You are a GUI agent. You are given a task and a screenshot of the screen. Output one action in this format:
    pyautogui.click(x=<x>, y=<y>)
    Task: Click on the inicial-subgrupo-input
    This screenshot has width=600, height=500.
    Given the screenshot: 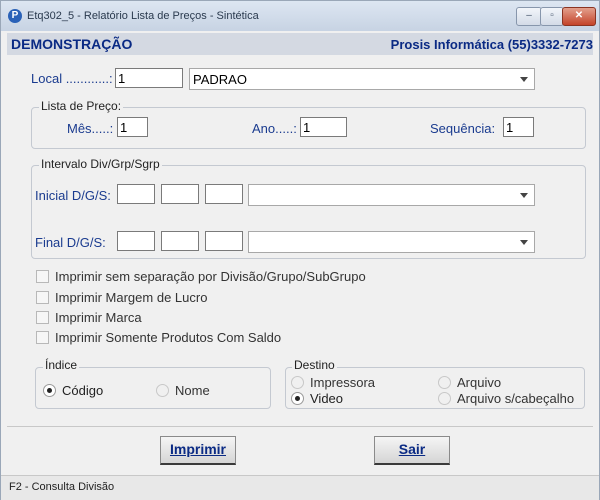 What is the action you would take?
    pyautogui.click(x=224, y=194)
    